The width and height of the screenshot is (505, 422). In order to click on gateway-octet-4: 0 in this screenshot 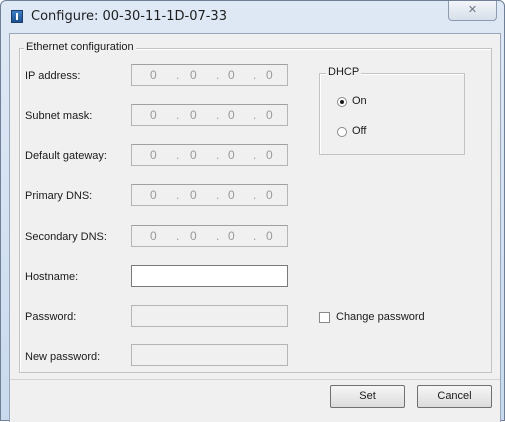, I will do `click(269, 155)`.